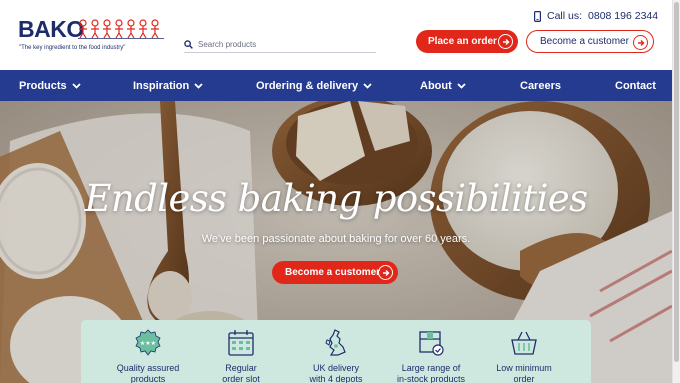 The width and height of the screenshot is (680, 383). I want to click on benefit-line2: in-stock products, so click(431, 378).